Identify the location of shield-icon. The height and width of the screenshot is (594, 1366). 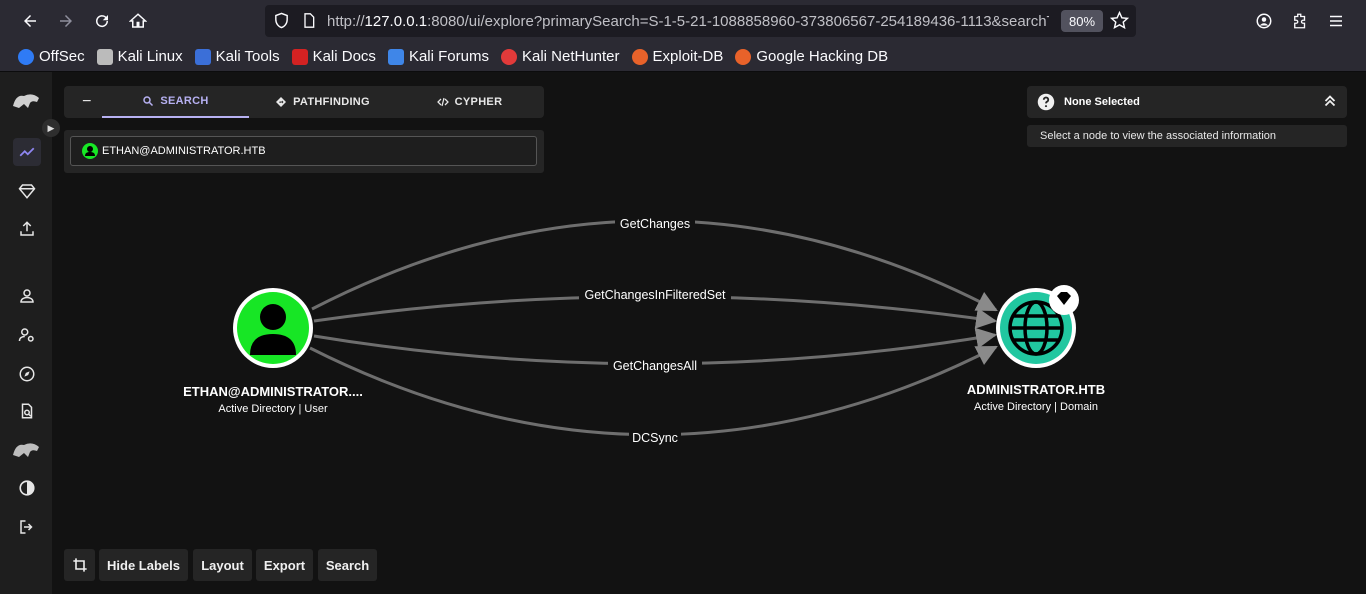
(281, 20).